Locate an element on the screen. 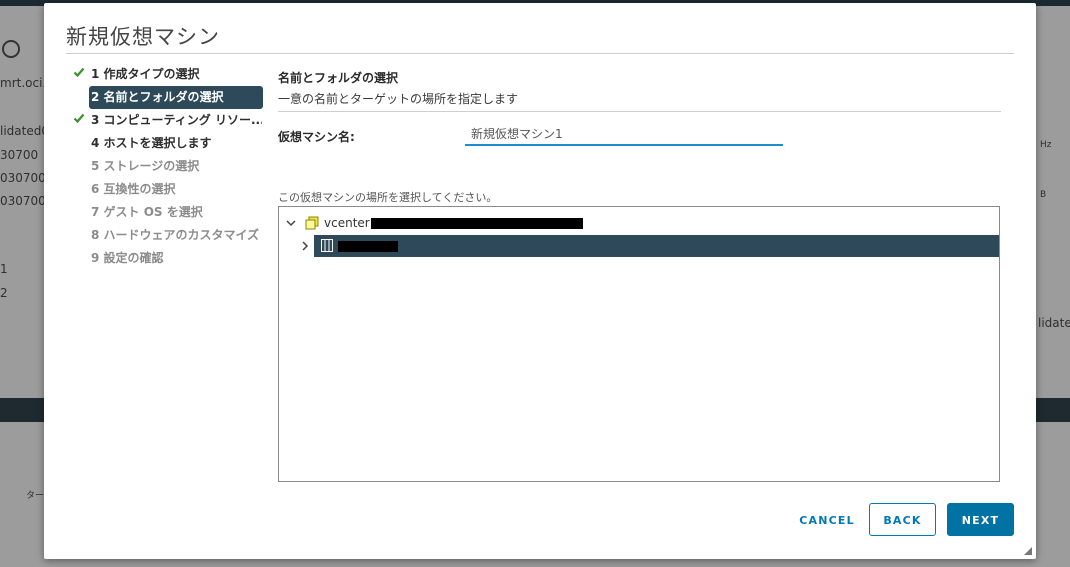 This screenshot has height=567, width=1070. wizard-step-label: 2 名前とフォルダの選択 is located at coordinates (157, 97).